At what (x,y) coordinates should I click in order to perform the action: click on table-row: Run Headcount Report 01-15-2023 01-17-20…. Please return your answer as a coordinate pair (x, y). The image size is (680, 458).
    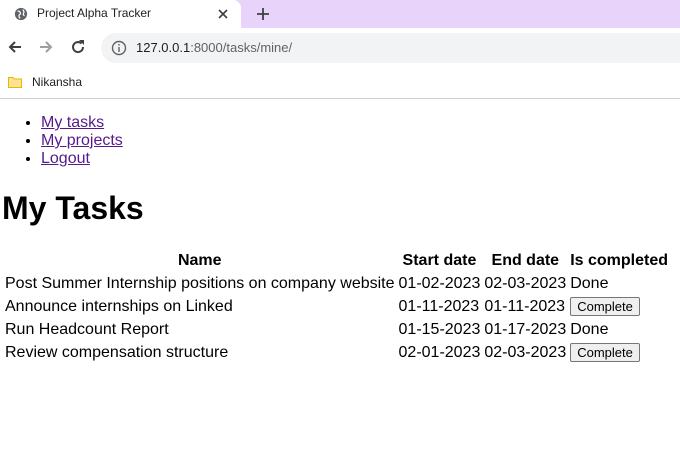
    Looking at the image, I should click on (336, 329).